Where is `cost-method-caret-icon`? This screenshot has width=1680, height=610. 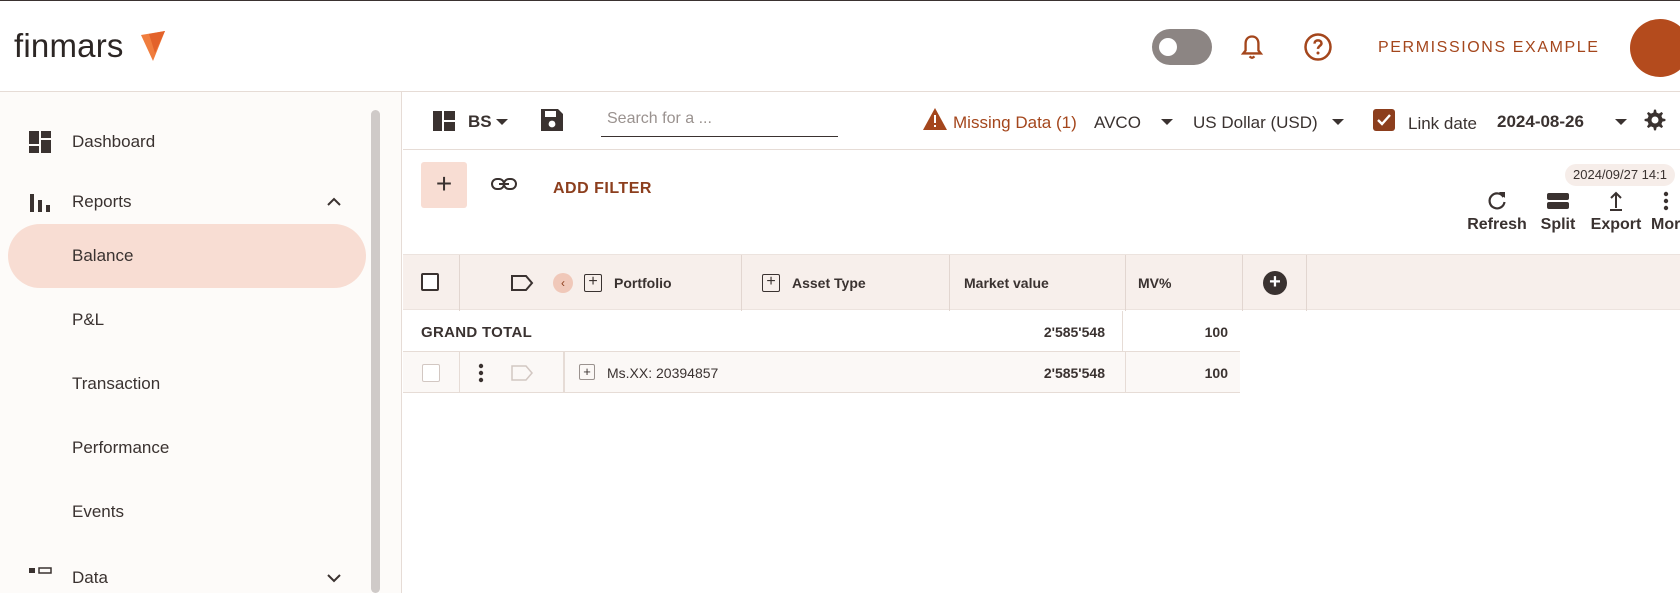
cost-method-caret-icon is located at coordinates (1167, 122).